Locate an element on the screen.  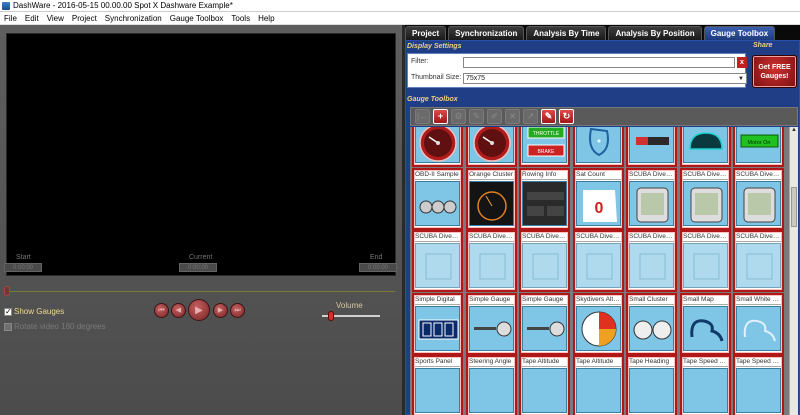
gauge-tile: Tape Speed Knots is located at coordinates (705, 385).